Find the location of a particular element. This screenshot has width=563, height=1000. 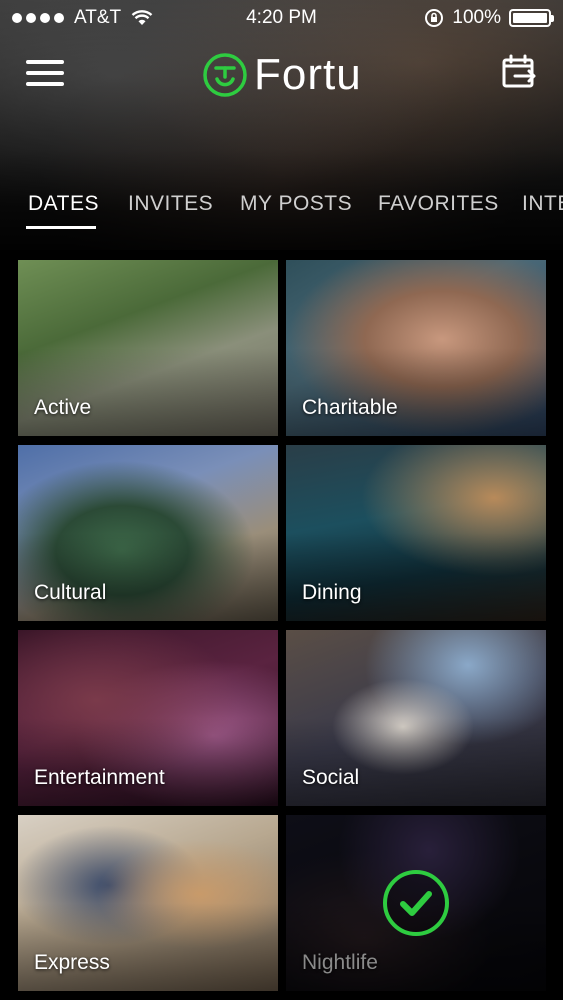

active-tab-indicator is located at coordinates (61, 227).